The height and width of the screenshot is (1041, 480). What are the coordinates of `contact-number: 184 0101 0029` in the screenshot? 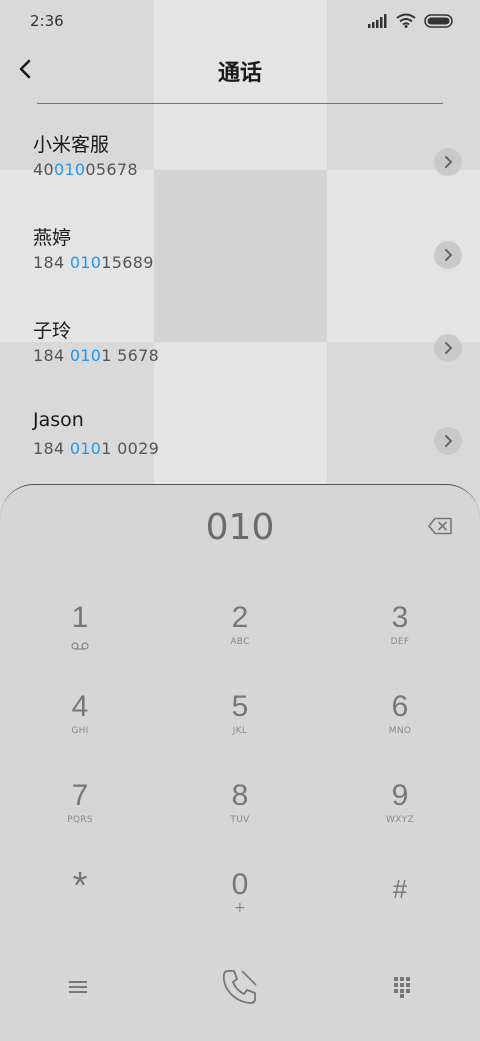 It's located at (96, 448).